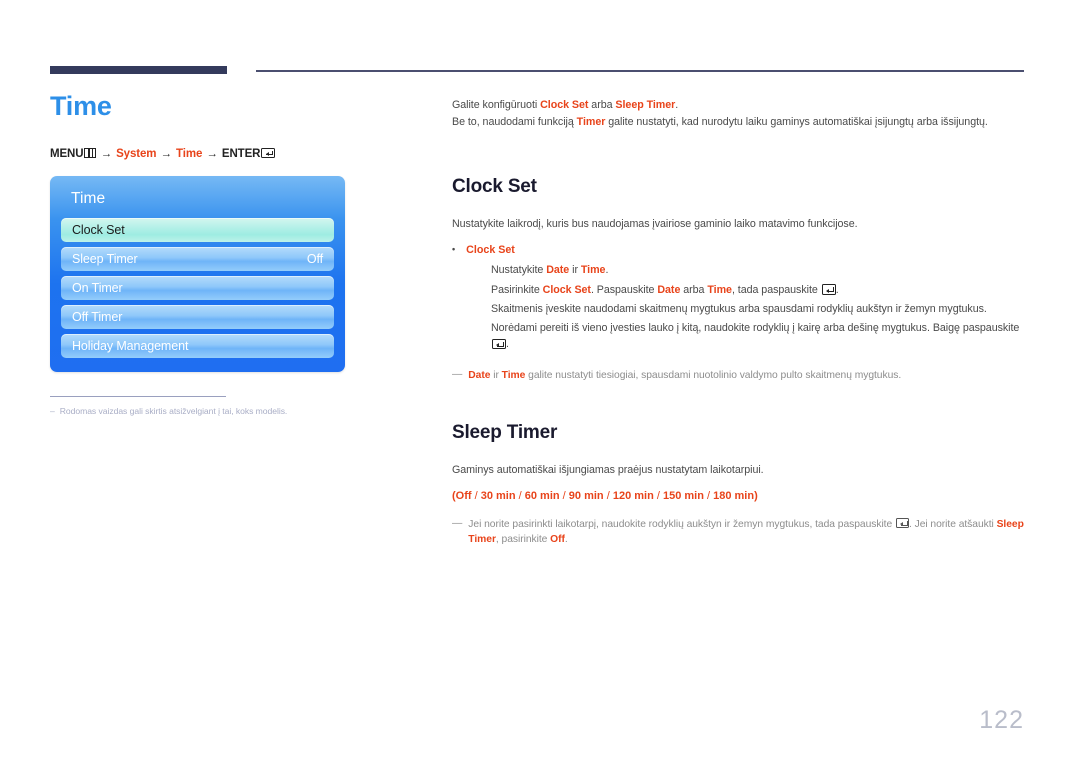  Describe the element at coordinates (496, 105) in the screenshot. I see `intro-line1-a: Galite konfigūruoti` at that location.